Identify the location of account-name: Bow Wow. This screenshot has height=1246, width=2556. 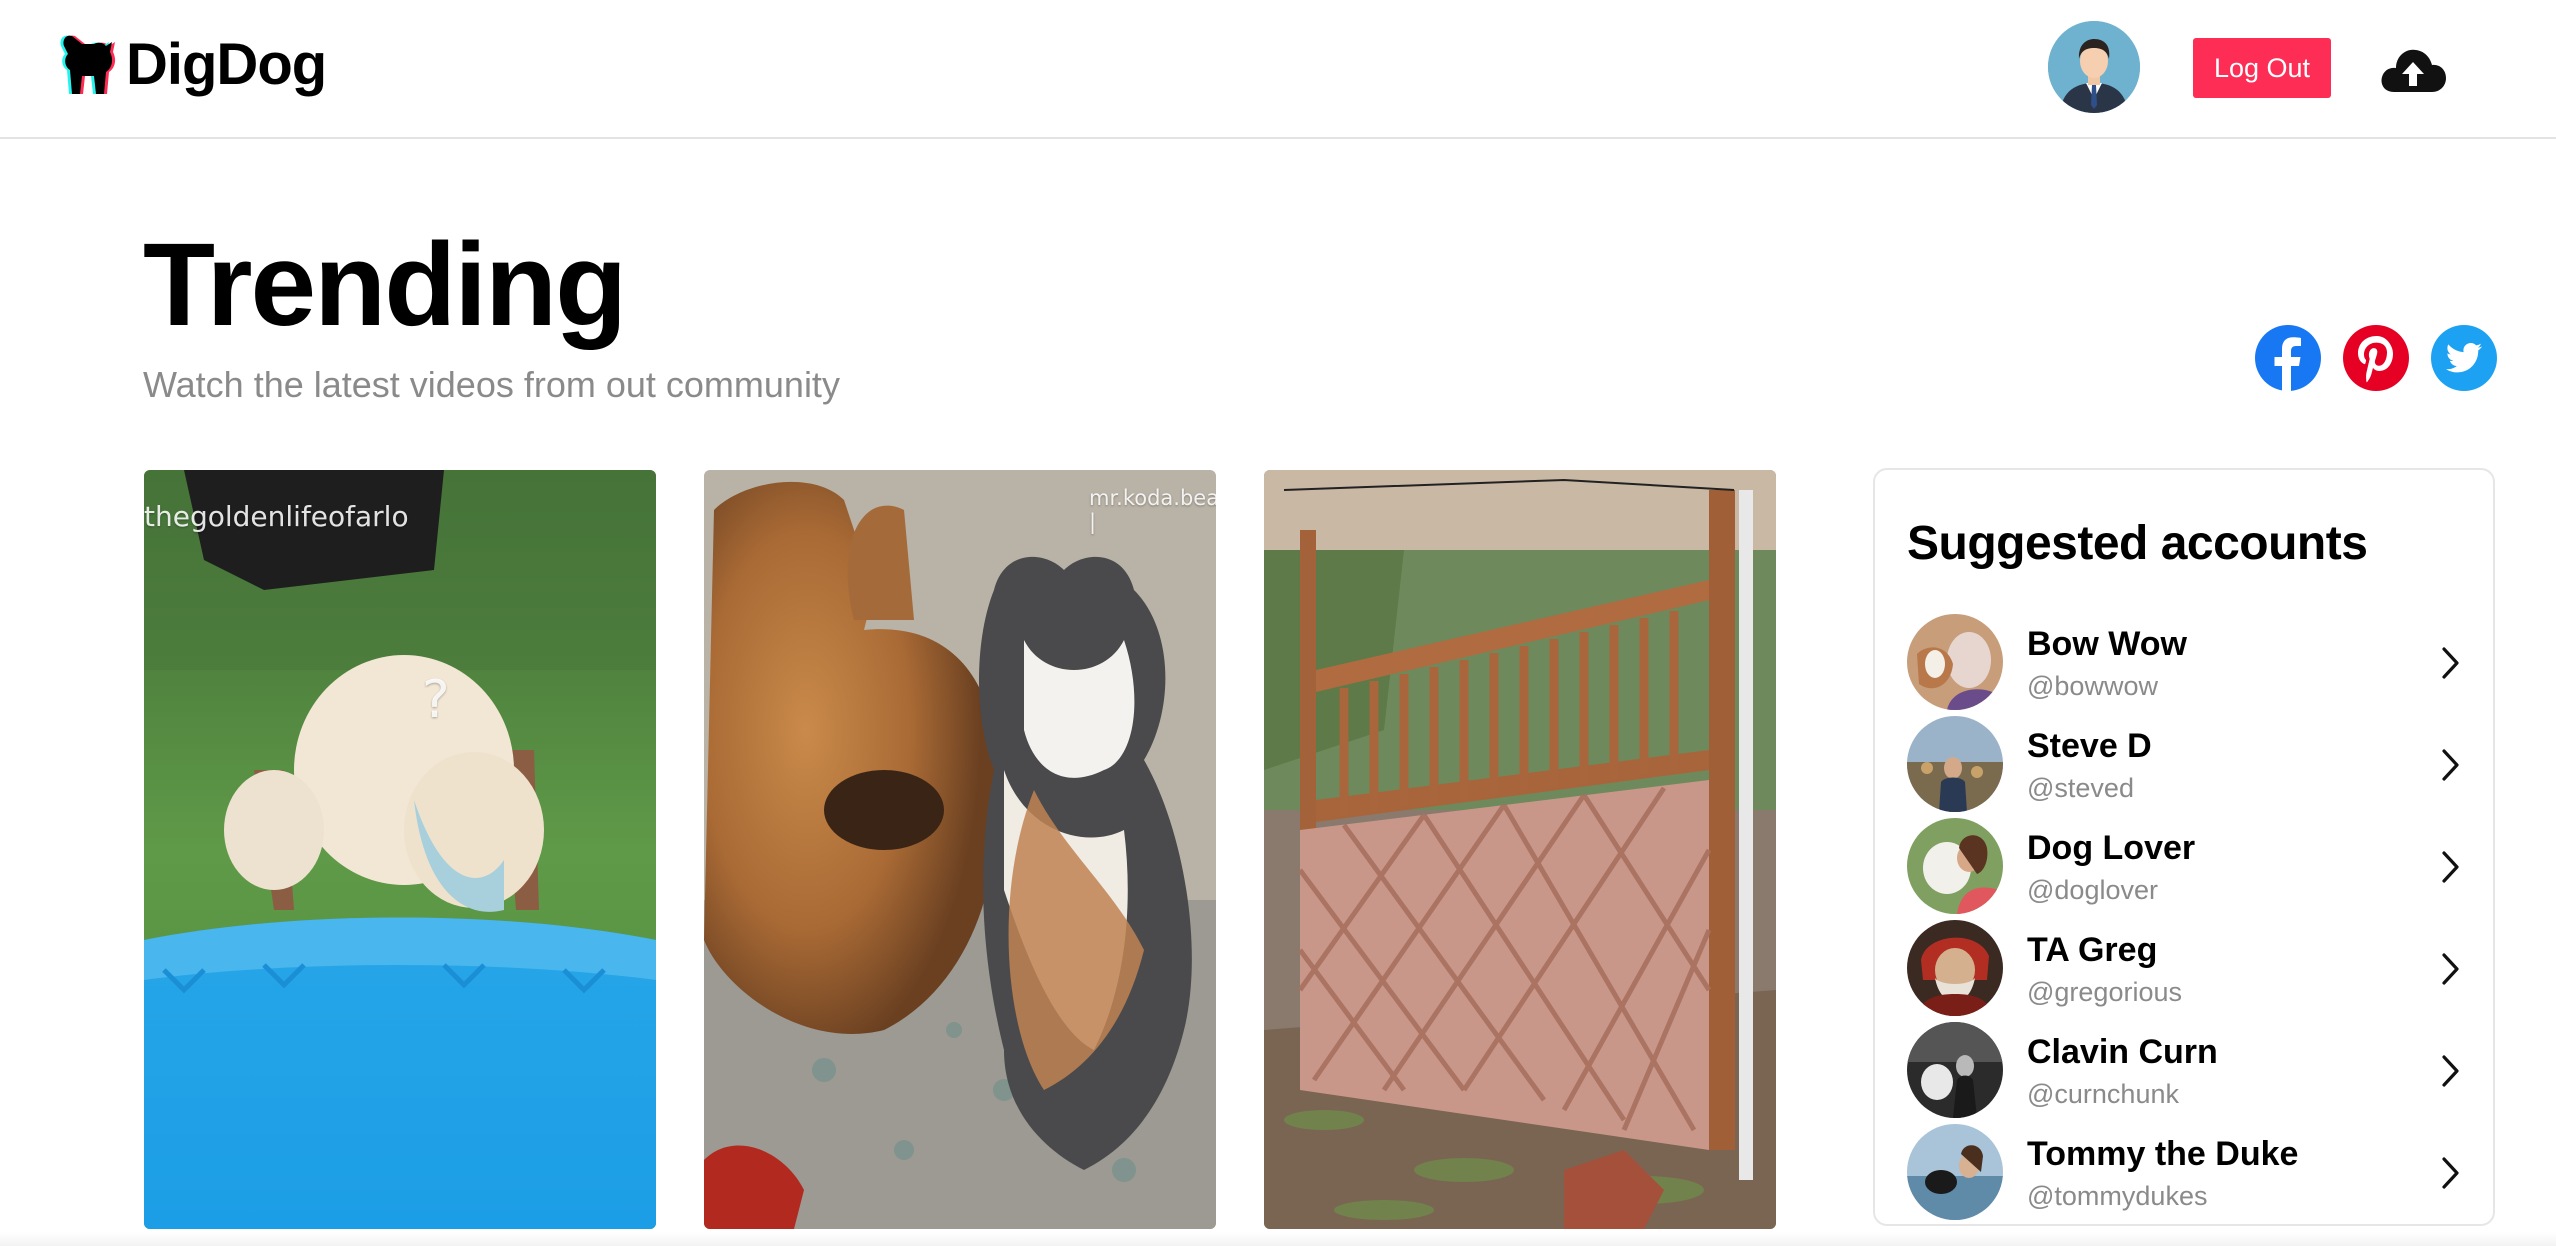
(2107, 644).